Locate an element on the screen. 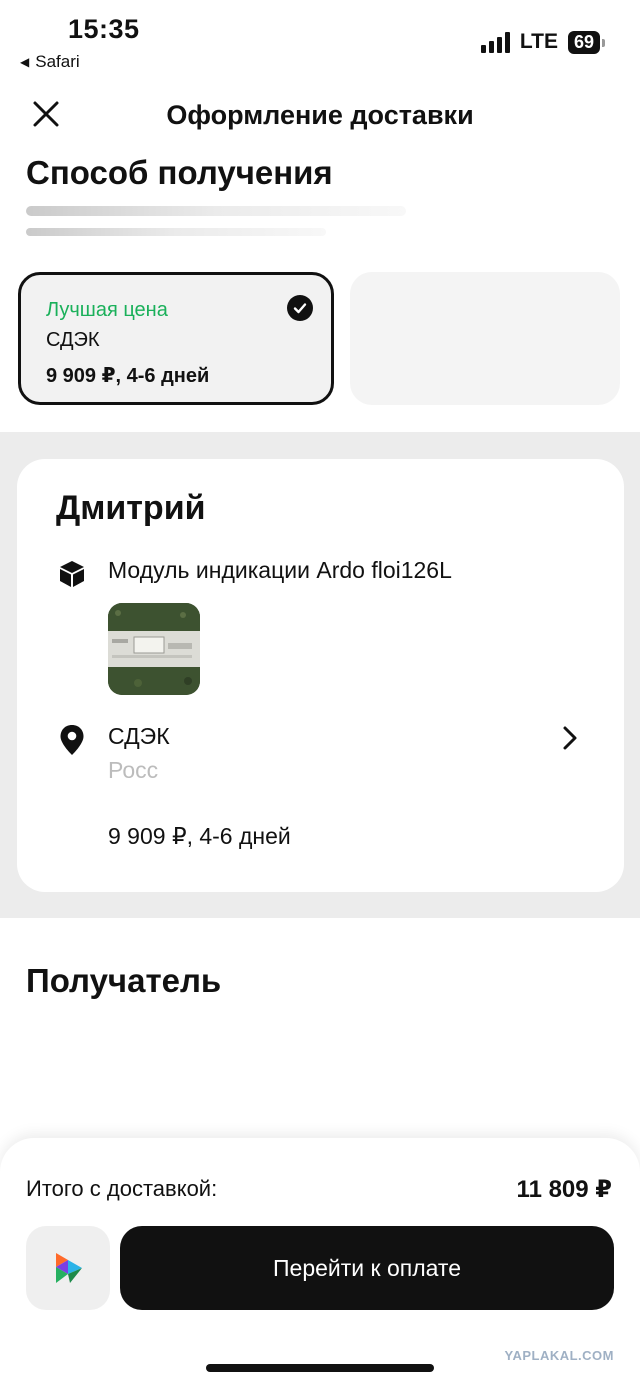  page-header: Оформление доставки is located at coordinates (320, 114).